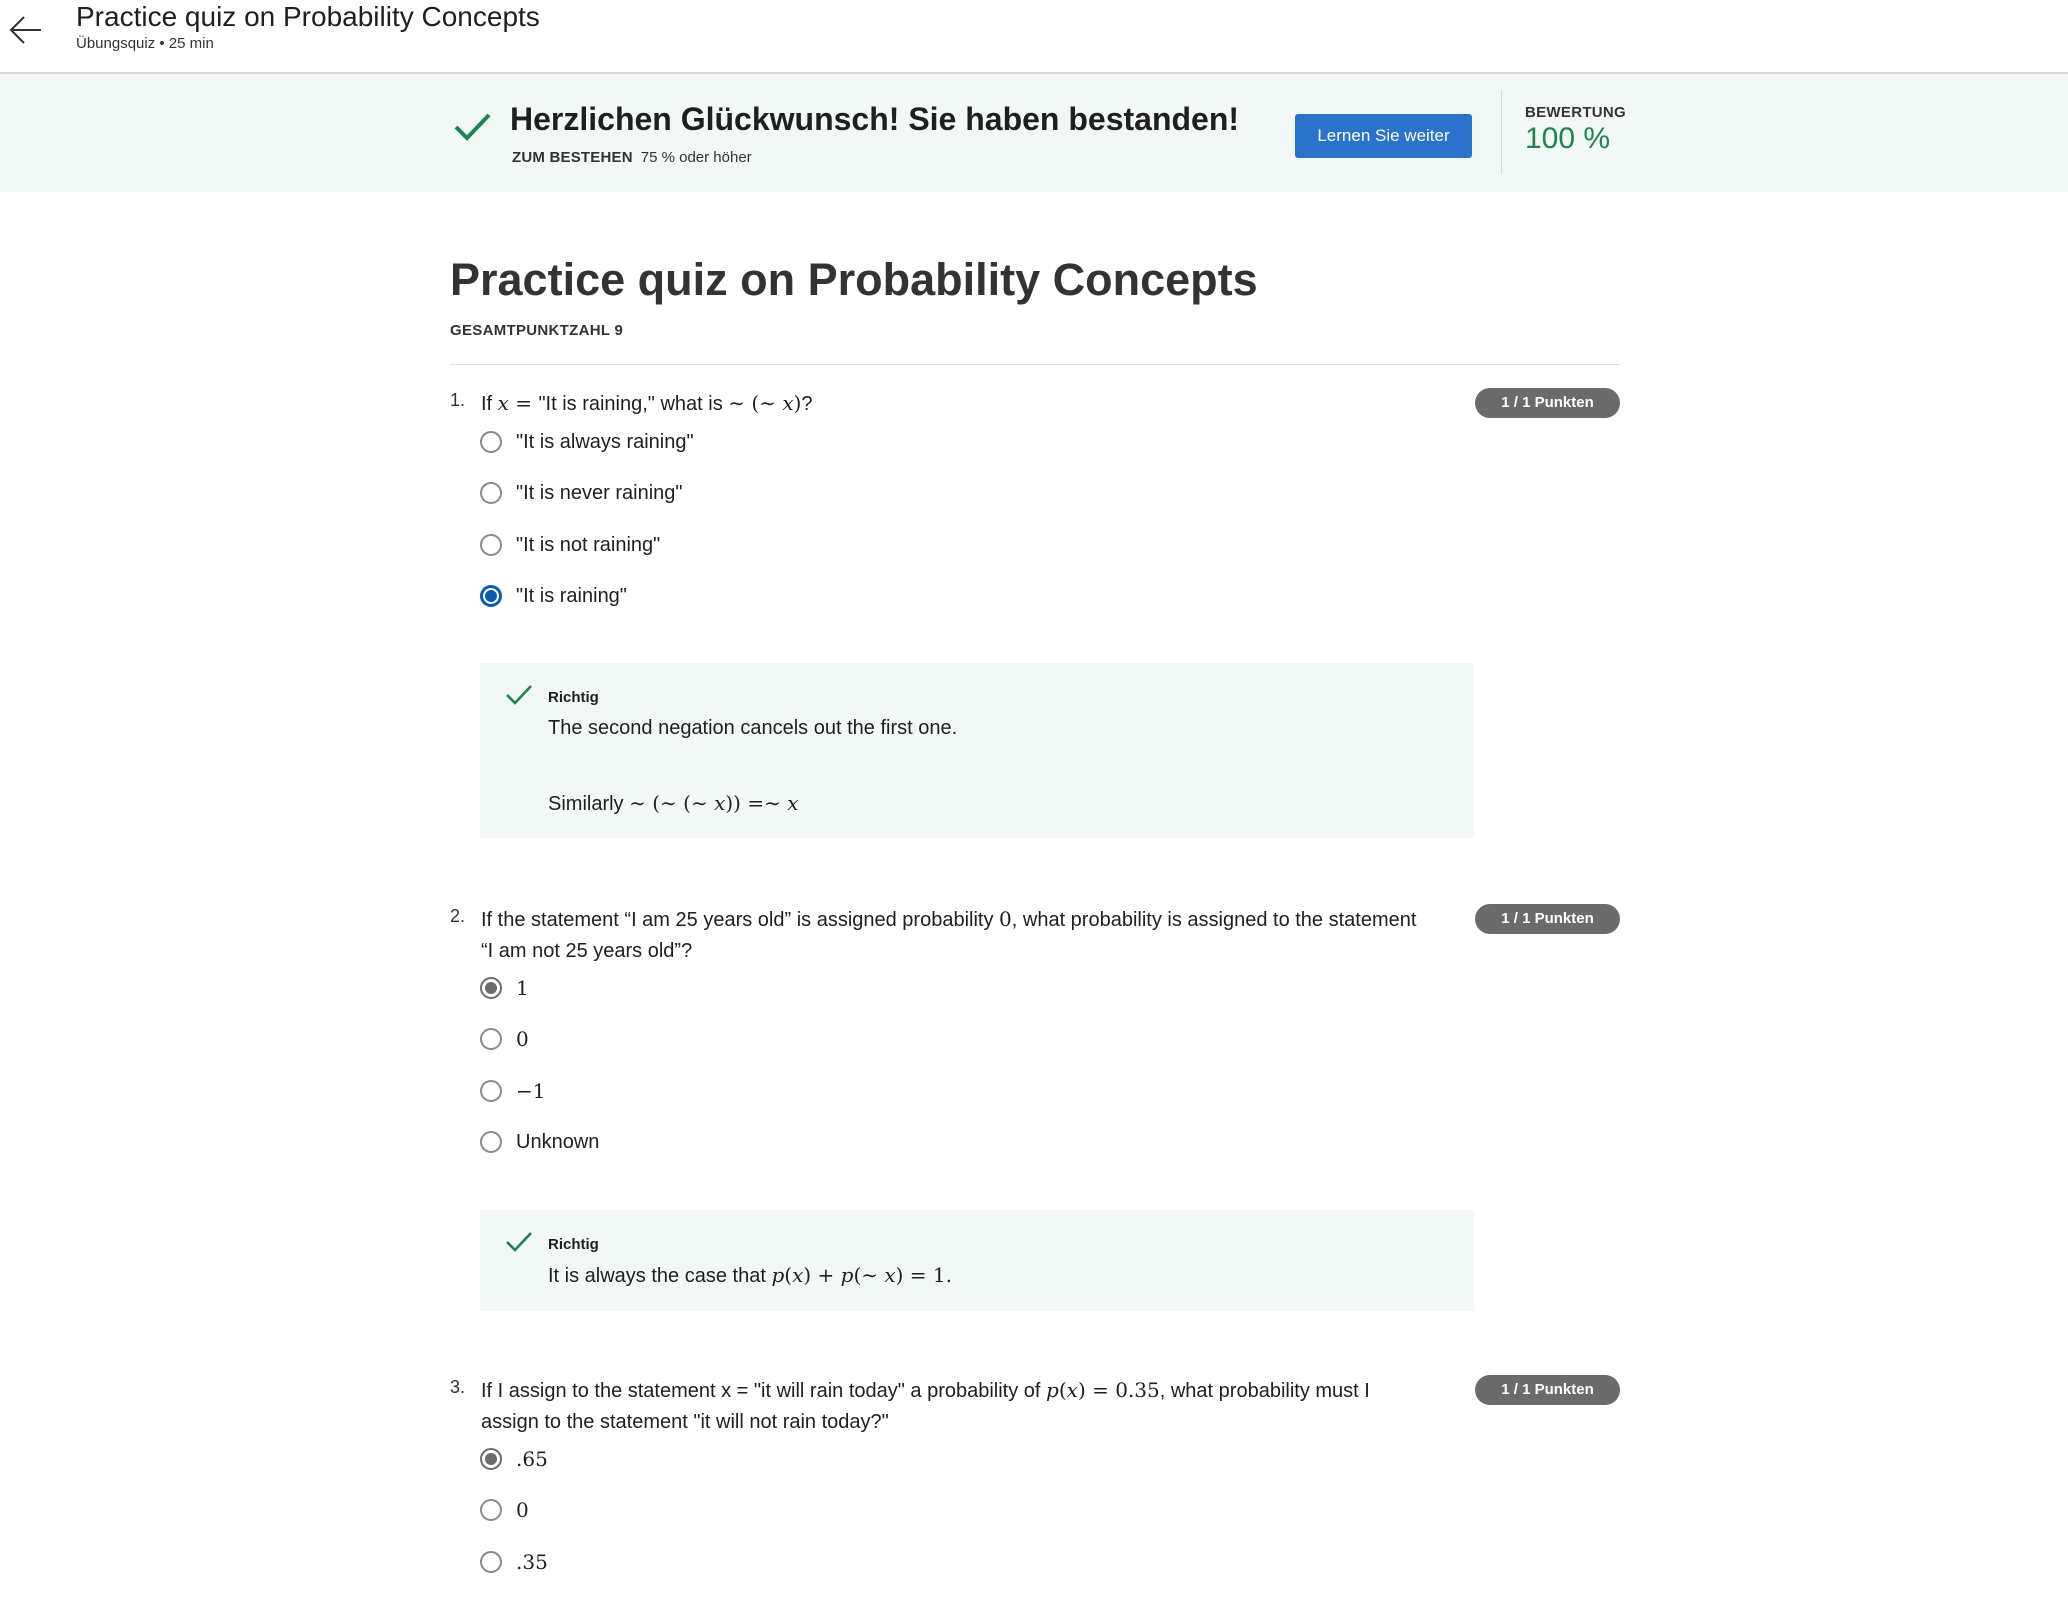 Image resolution: width=2068 pixels, height=1614 pixels. I want to click on option-radio-selected: 1, so click(504, 988).